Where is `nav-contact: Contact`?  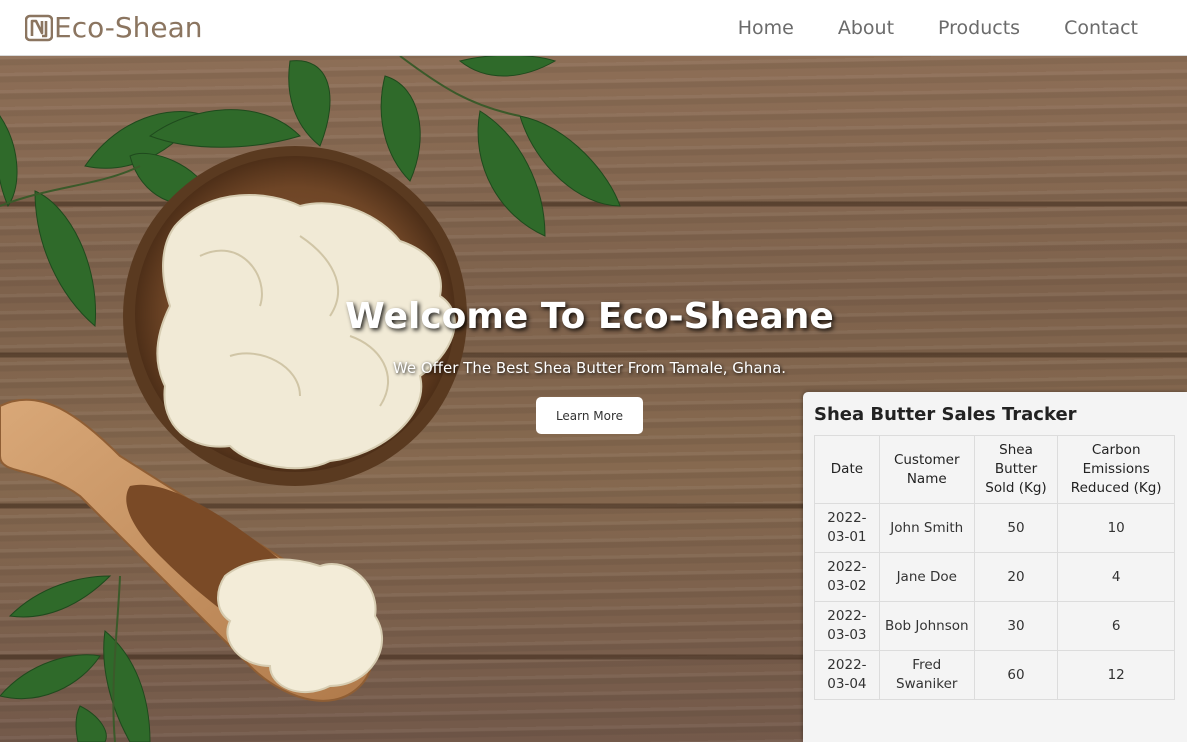 nav-contact: Contact is located at coordinates (1101, 28).